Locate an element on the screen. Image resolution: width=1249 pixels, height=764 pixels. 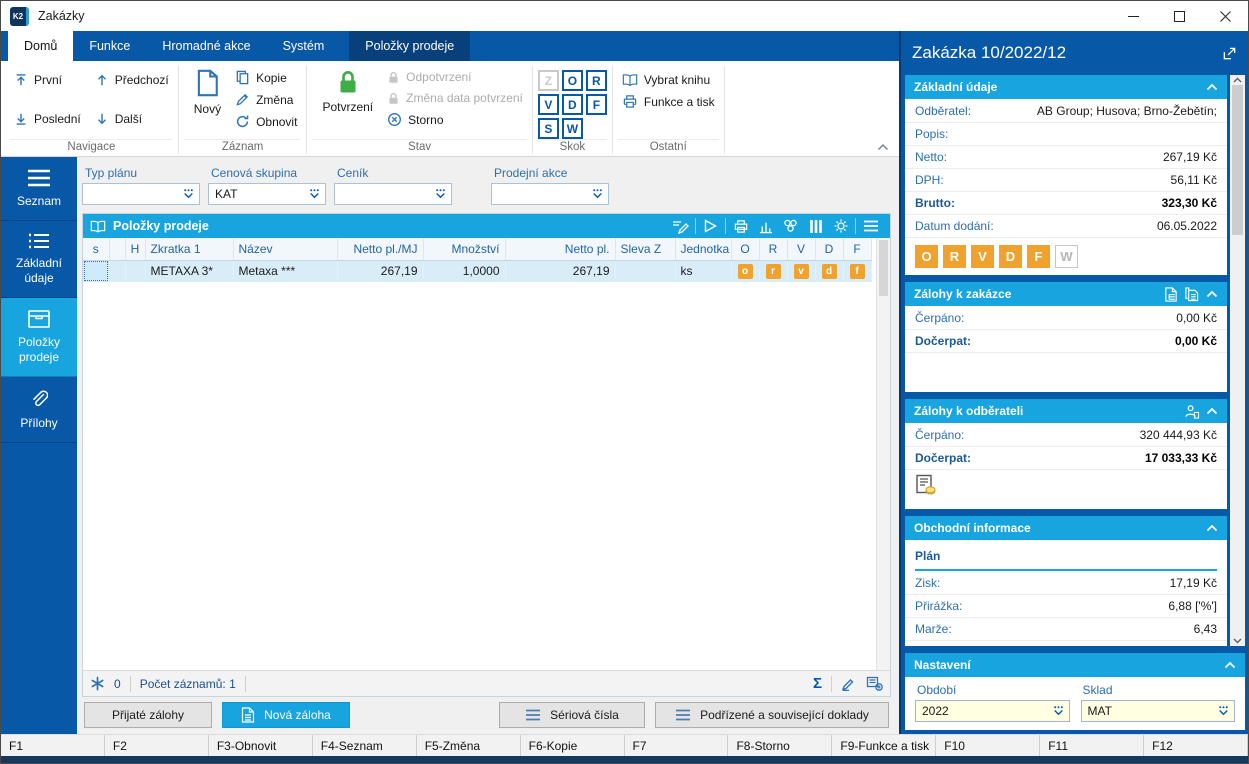
jump-w-button: W is located at coordinates (572, 128).